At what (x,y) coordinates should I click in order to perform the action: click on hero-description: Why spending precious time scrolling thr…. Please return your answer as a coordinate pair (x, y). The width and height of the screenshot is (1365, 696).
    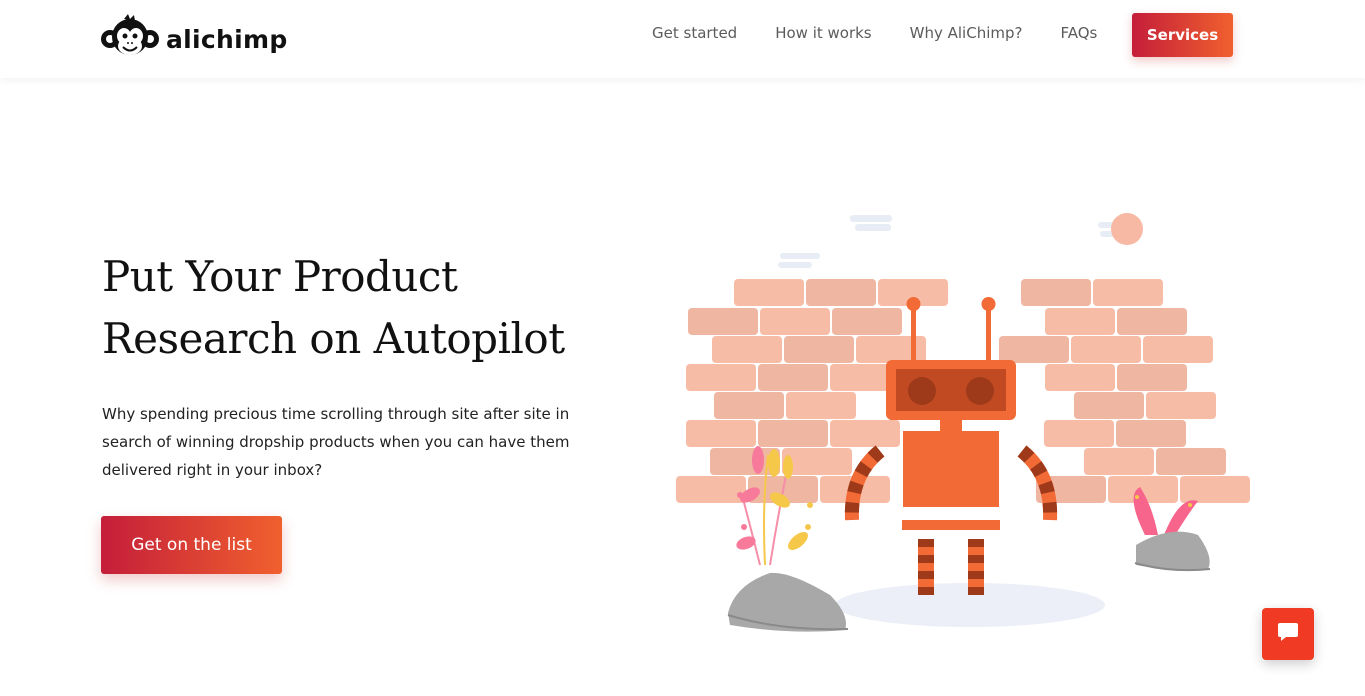
    Looking at the image, I should click on (336, 442).